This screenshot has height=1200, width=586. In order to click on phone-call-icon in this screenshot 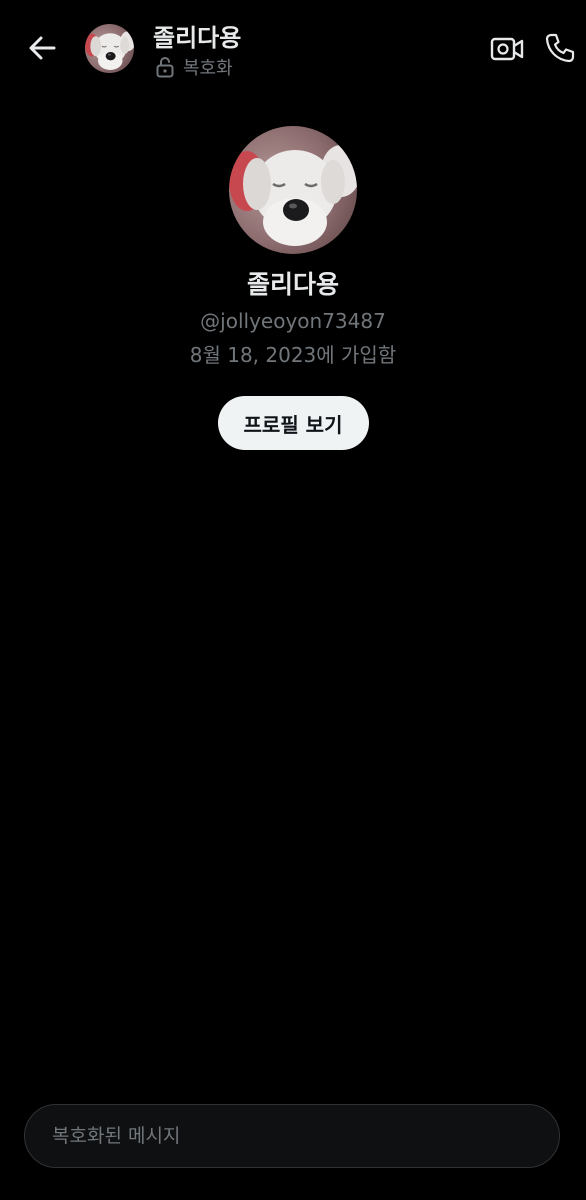, I will do `click(560, 48)`.